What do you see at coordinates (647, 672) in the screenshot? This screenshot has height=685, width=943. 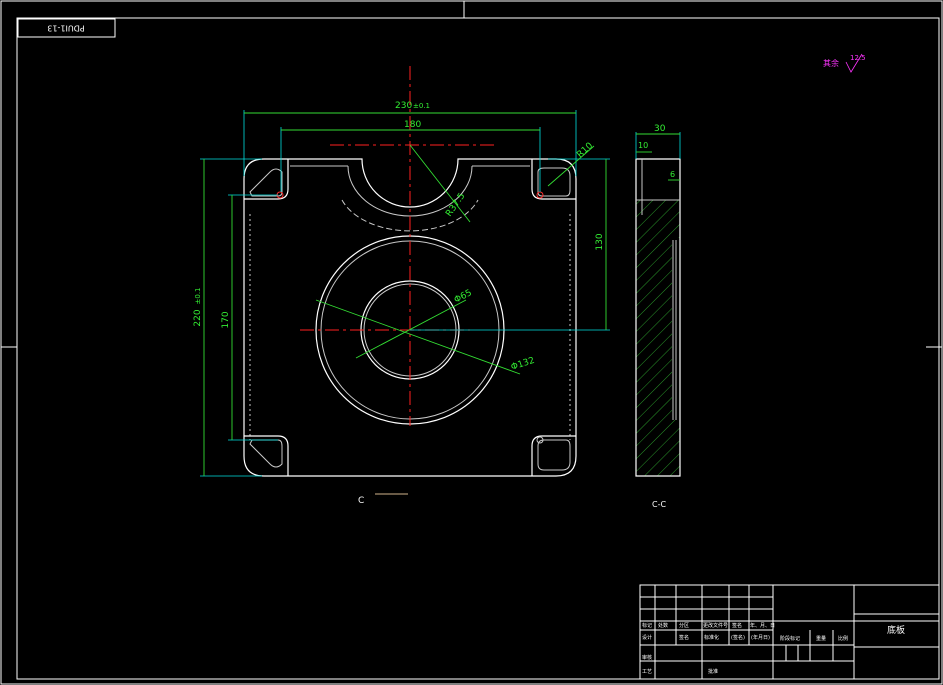 I see `tb-footer-2: 工艺` at bounding box center [647, 672].